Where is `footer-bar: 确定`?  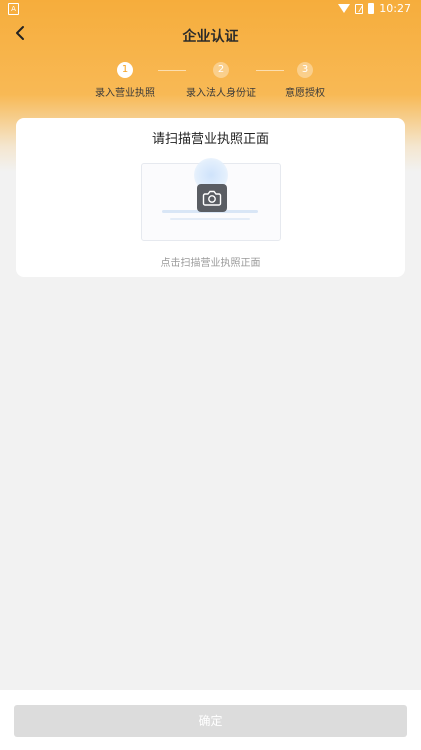 footer-bar: 确定 is located at coordinates (210, 720).